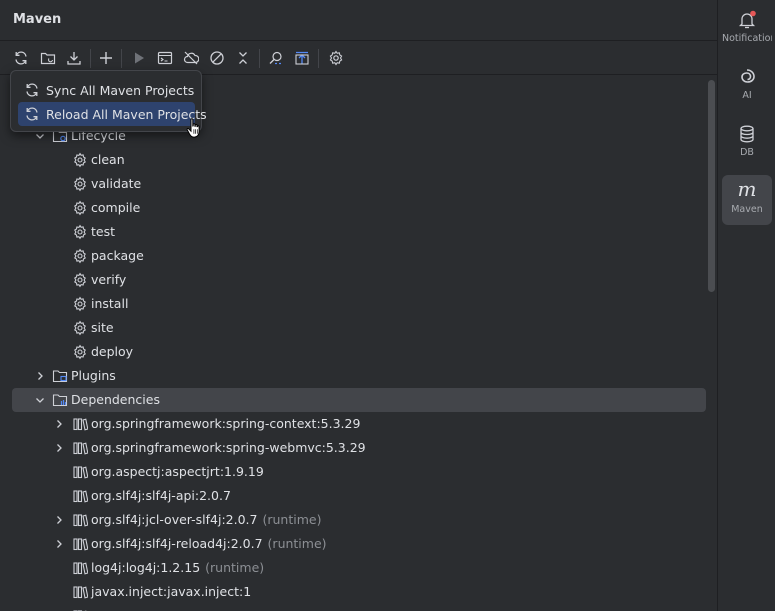 This screenshot has height=611, width=775. I want to click on tree-row: Dependencies, so click(359, 400).